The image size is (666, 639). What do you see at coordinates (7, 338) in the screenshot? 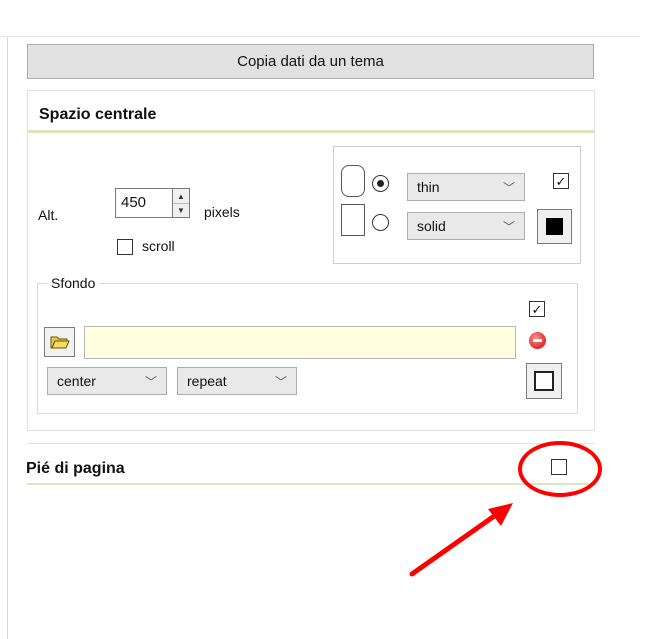
I see `left-divider` at bounding box center [7, 338].